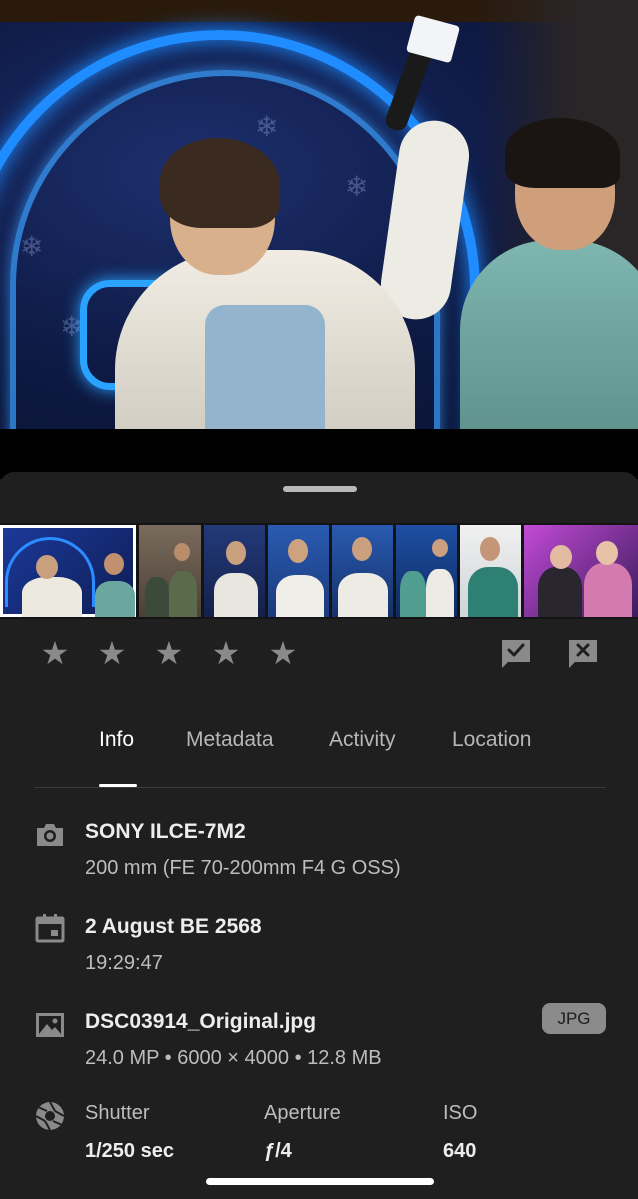  What do you see at coordinates (129, 1151) in the screenshot?
I see `shutter-value: 1/250 sec` at bounding box center [129, 1151].